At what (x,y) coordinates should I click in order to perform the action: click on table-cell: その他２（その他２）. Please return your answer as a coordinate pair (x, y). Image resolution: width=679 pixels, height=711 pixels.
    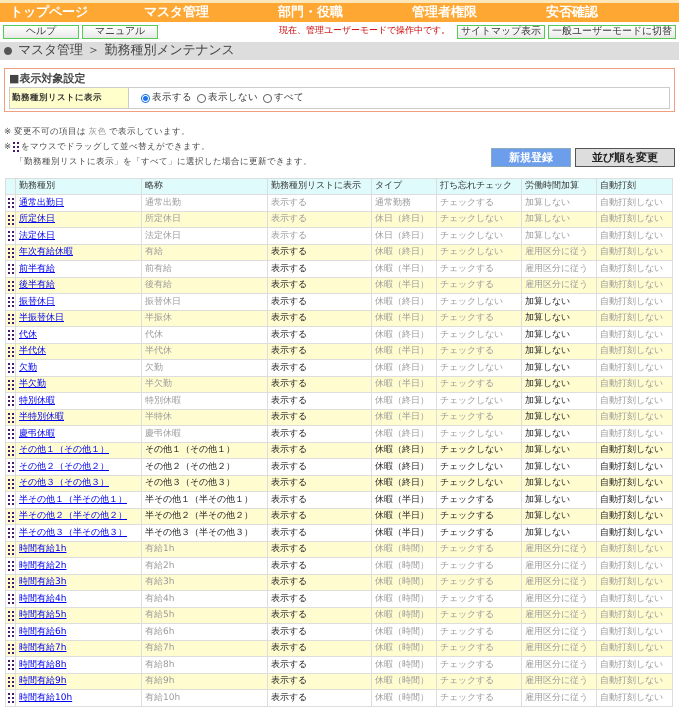
    Looking at the image, I should click on (205, 467).